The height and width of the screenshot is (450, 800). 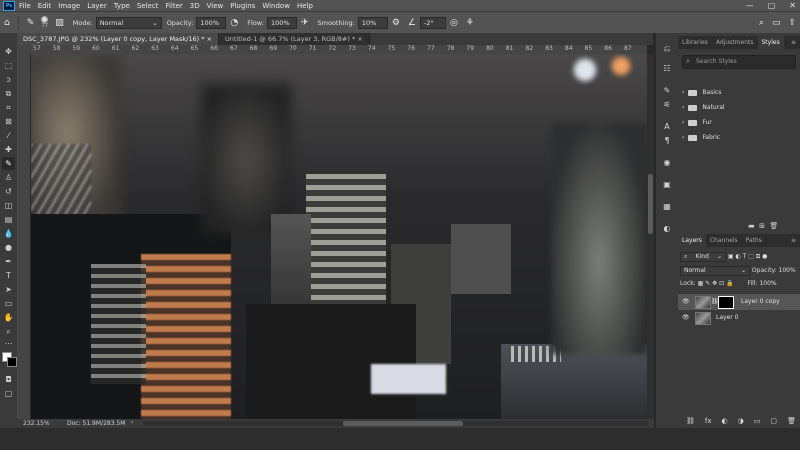 What do you see at coordinates (7, 23) in the screenshot?
I see `home-icon: ⌂` at bounding box center [7, 23].